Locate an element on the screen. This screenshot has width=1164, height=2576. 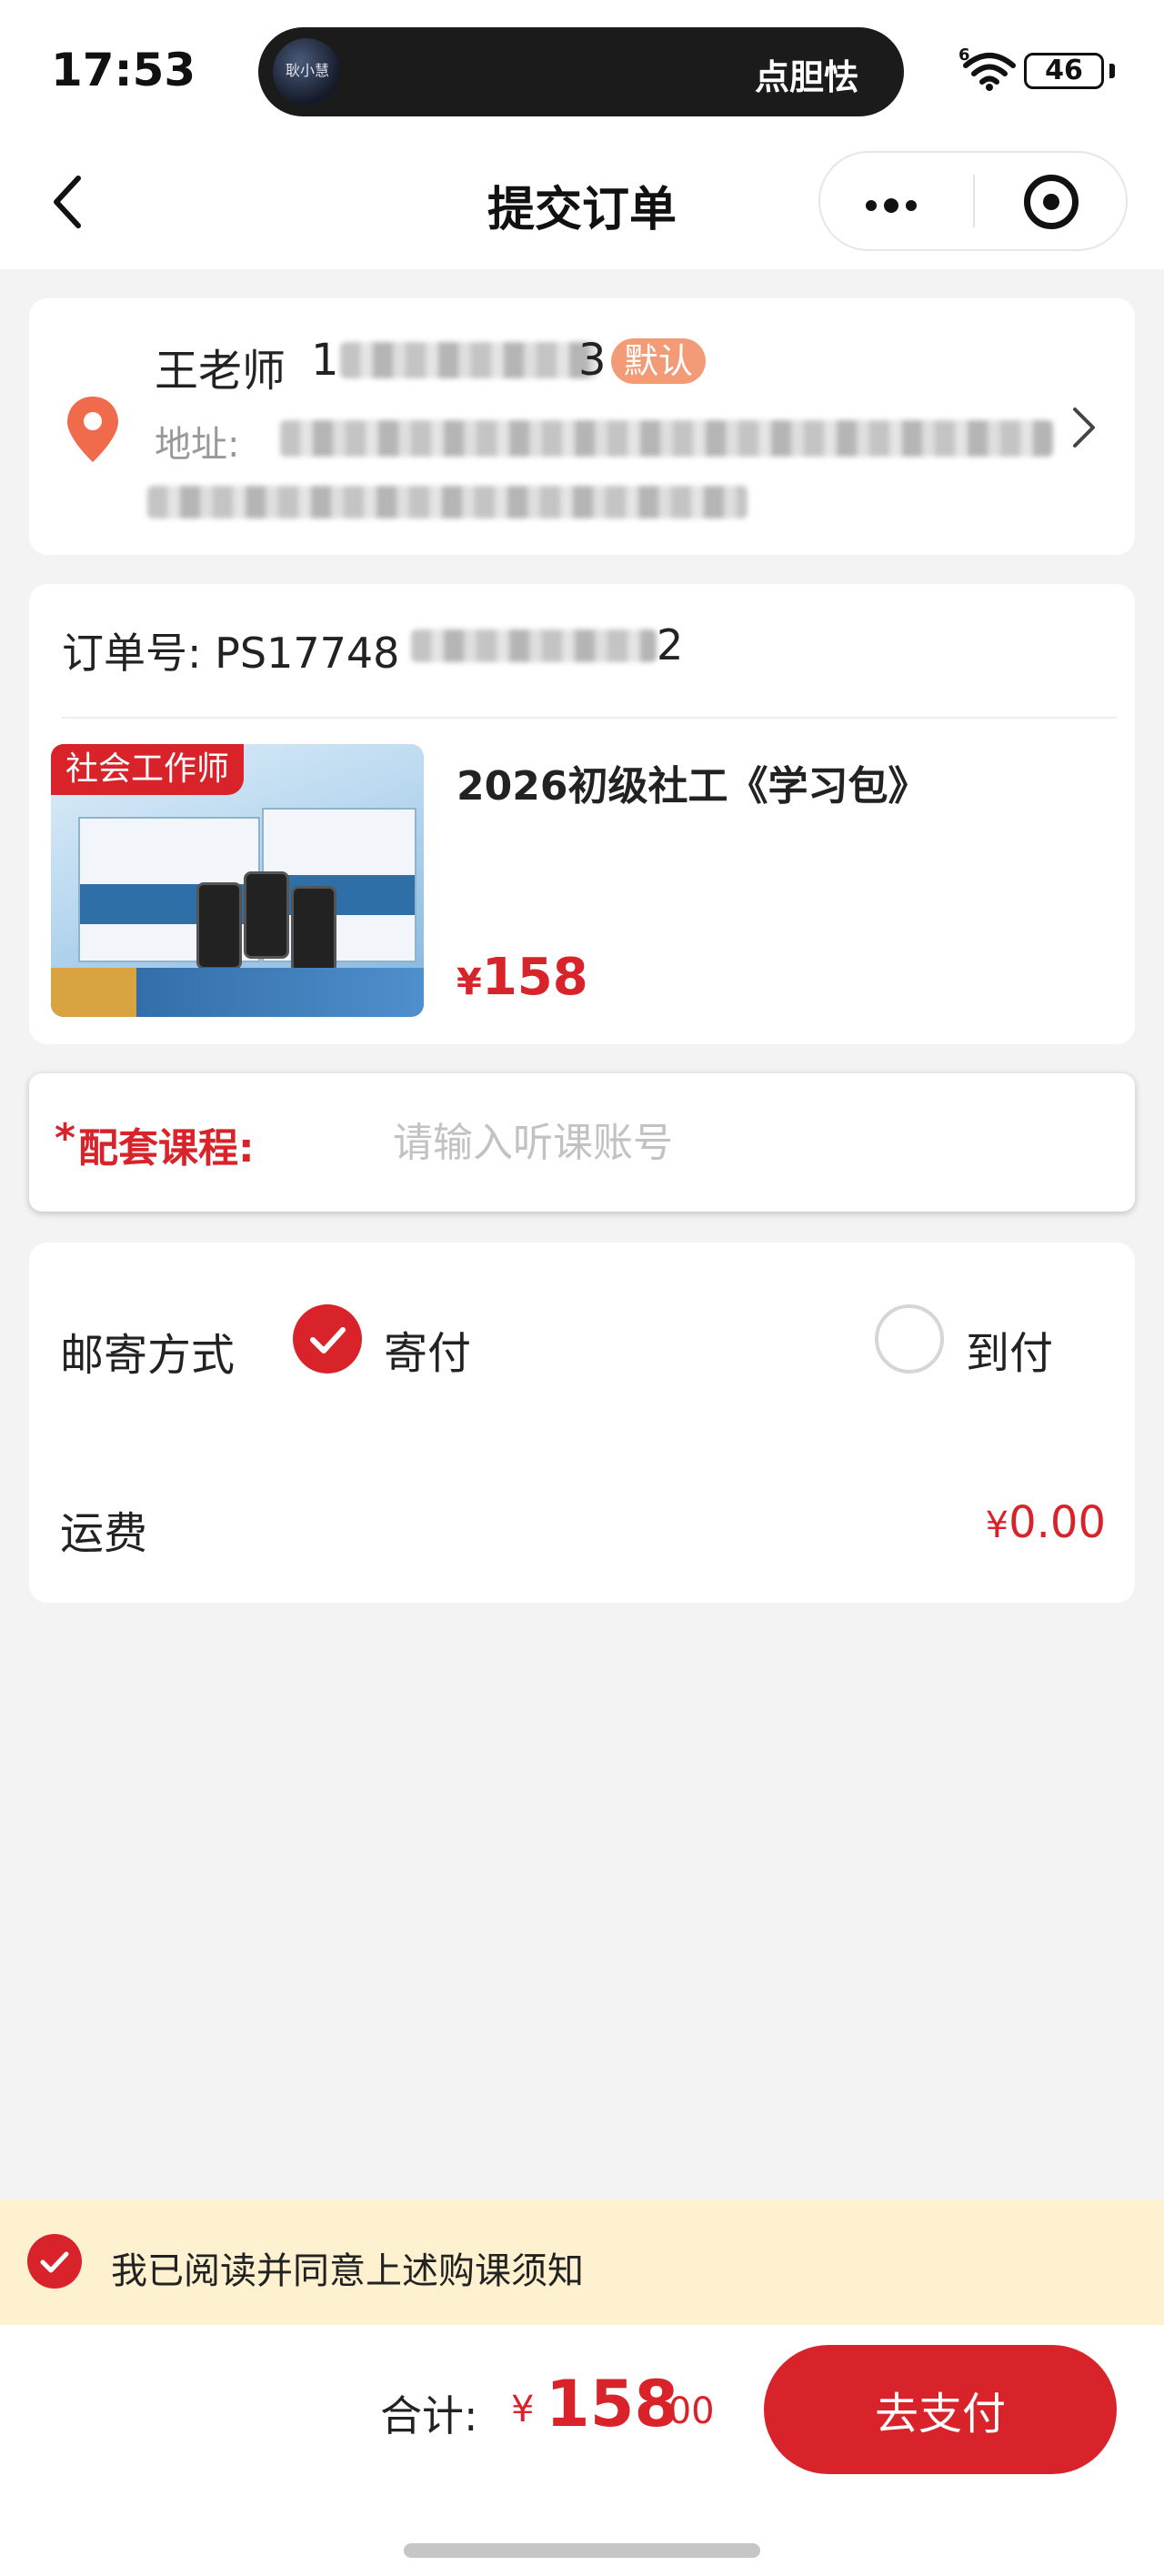
check-icon is located at coordinates (55, 2262).